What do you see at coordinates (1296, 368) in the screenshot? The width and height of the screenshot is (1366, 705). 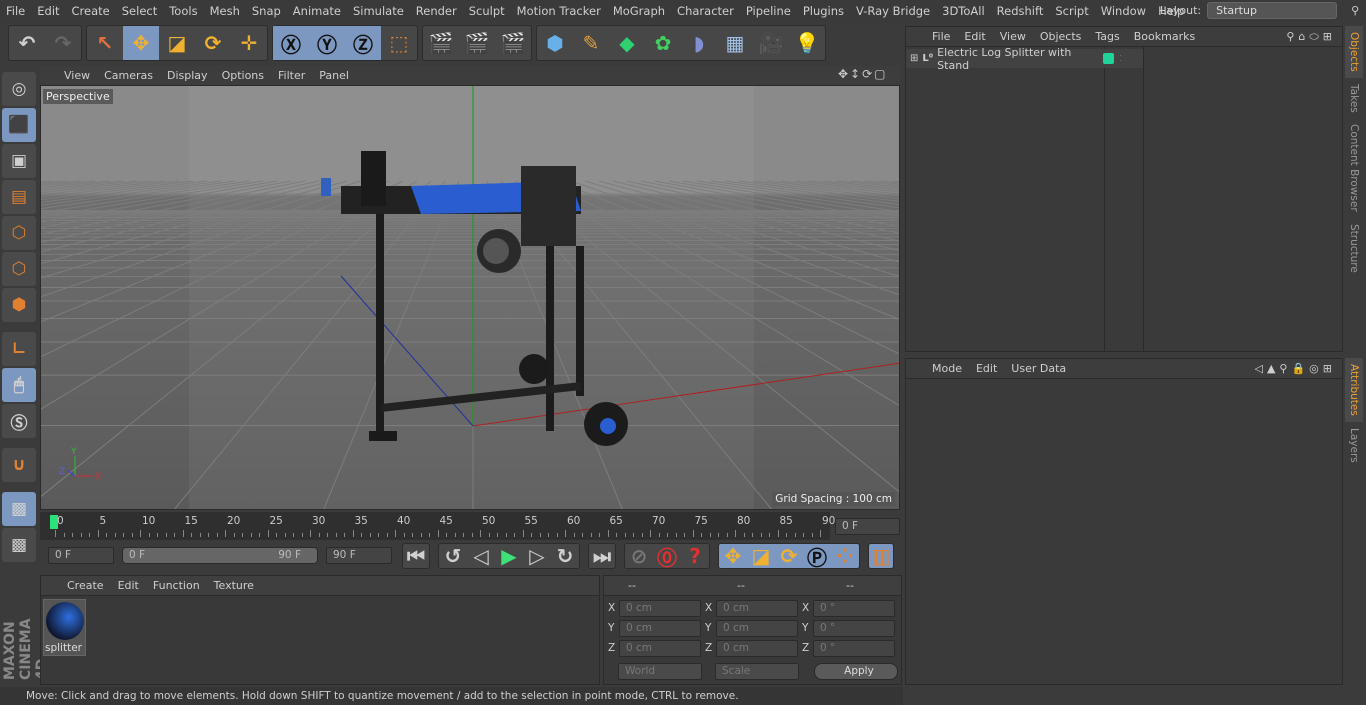 I see `attribute-manager-icons: ◁▲⚲🔒◎⊞` at bounding box center [1296, 368].